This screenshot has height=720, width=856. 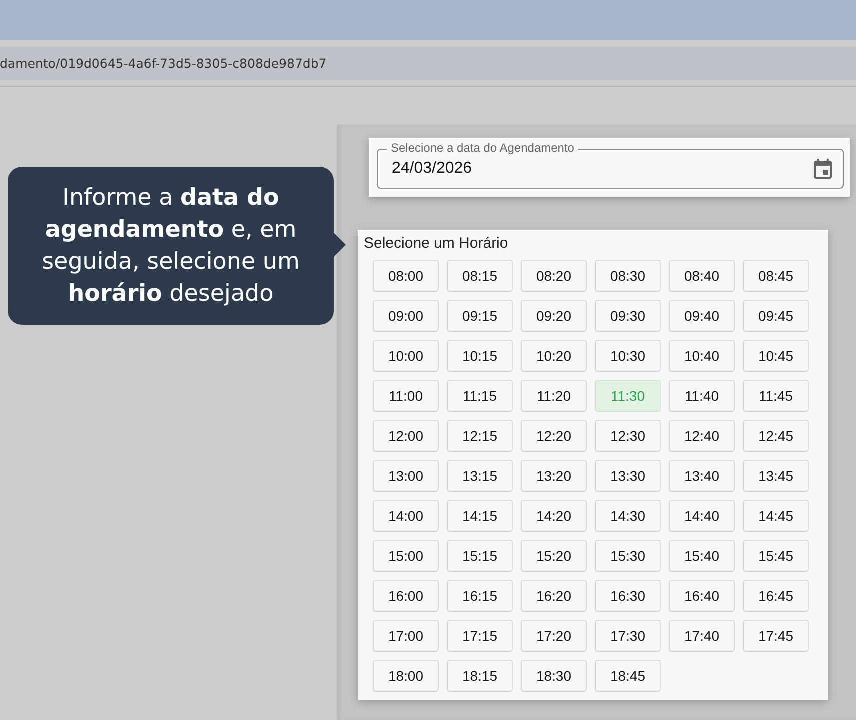 What do you see at coordinates (628, 636) in the screenshot?
I see `time-slot-button: 17:30` at bounding box center [628, 636].